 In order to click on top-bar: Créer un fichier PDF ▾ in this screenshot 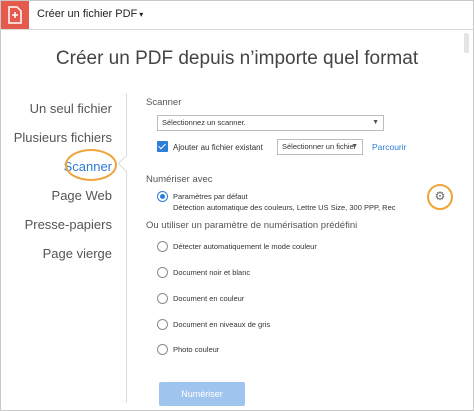, I will do `click(237, 15)`.